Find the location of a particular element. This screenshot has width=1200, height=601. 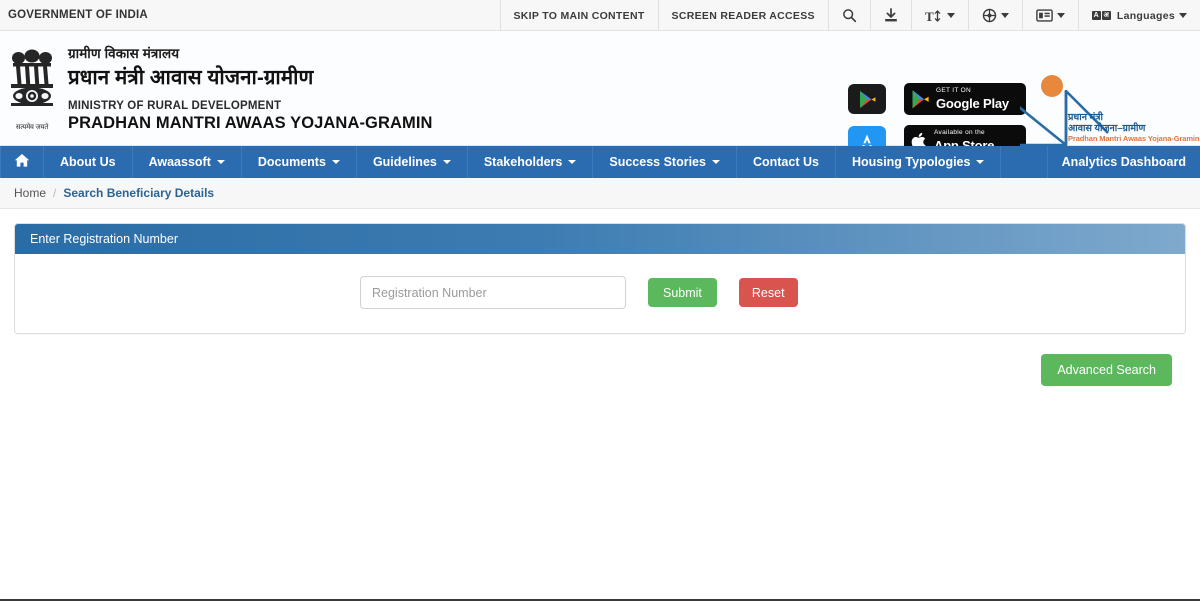

emblem-caption: सत्यमेव जयते is located at coordinates (32, 127).